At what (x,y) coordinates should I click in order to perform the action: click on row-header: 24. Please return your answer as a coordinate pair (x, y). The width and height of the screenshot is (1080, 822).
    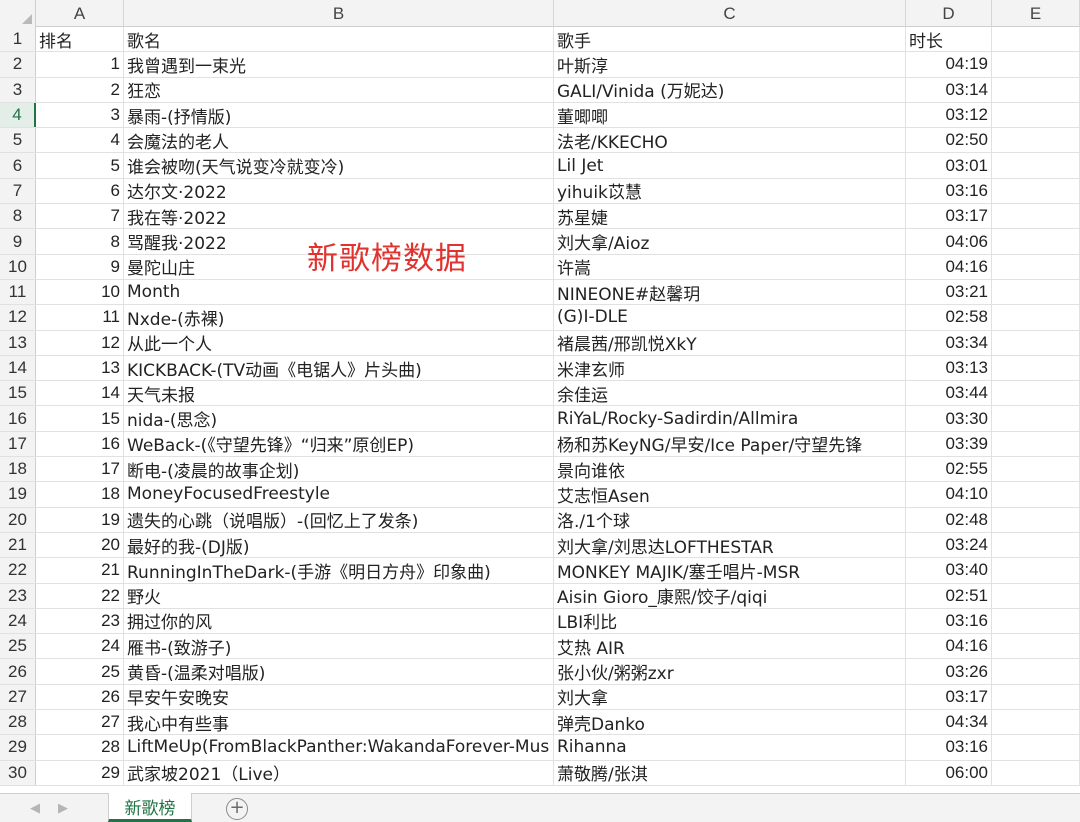
    Looking at the image, I should click on (18, 621).